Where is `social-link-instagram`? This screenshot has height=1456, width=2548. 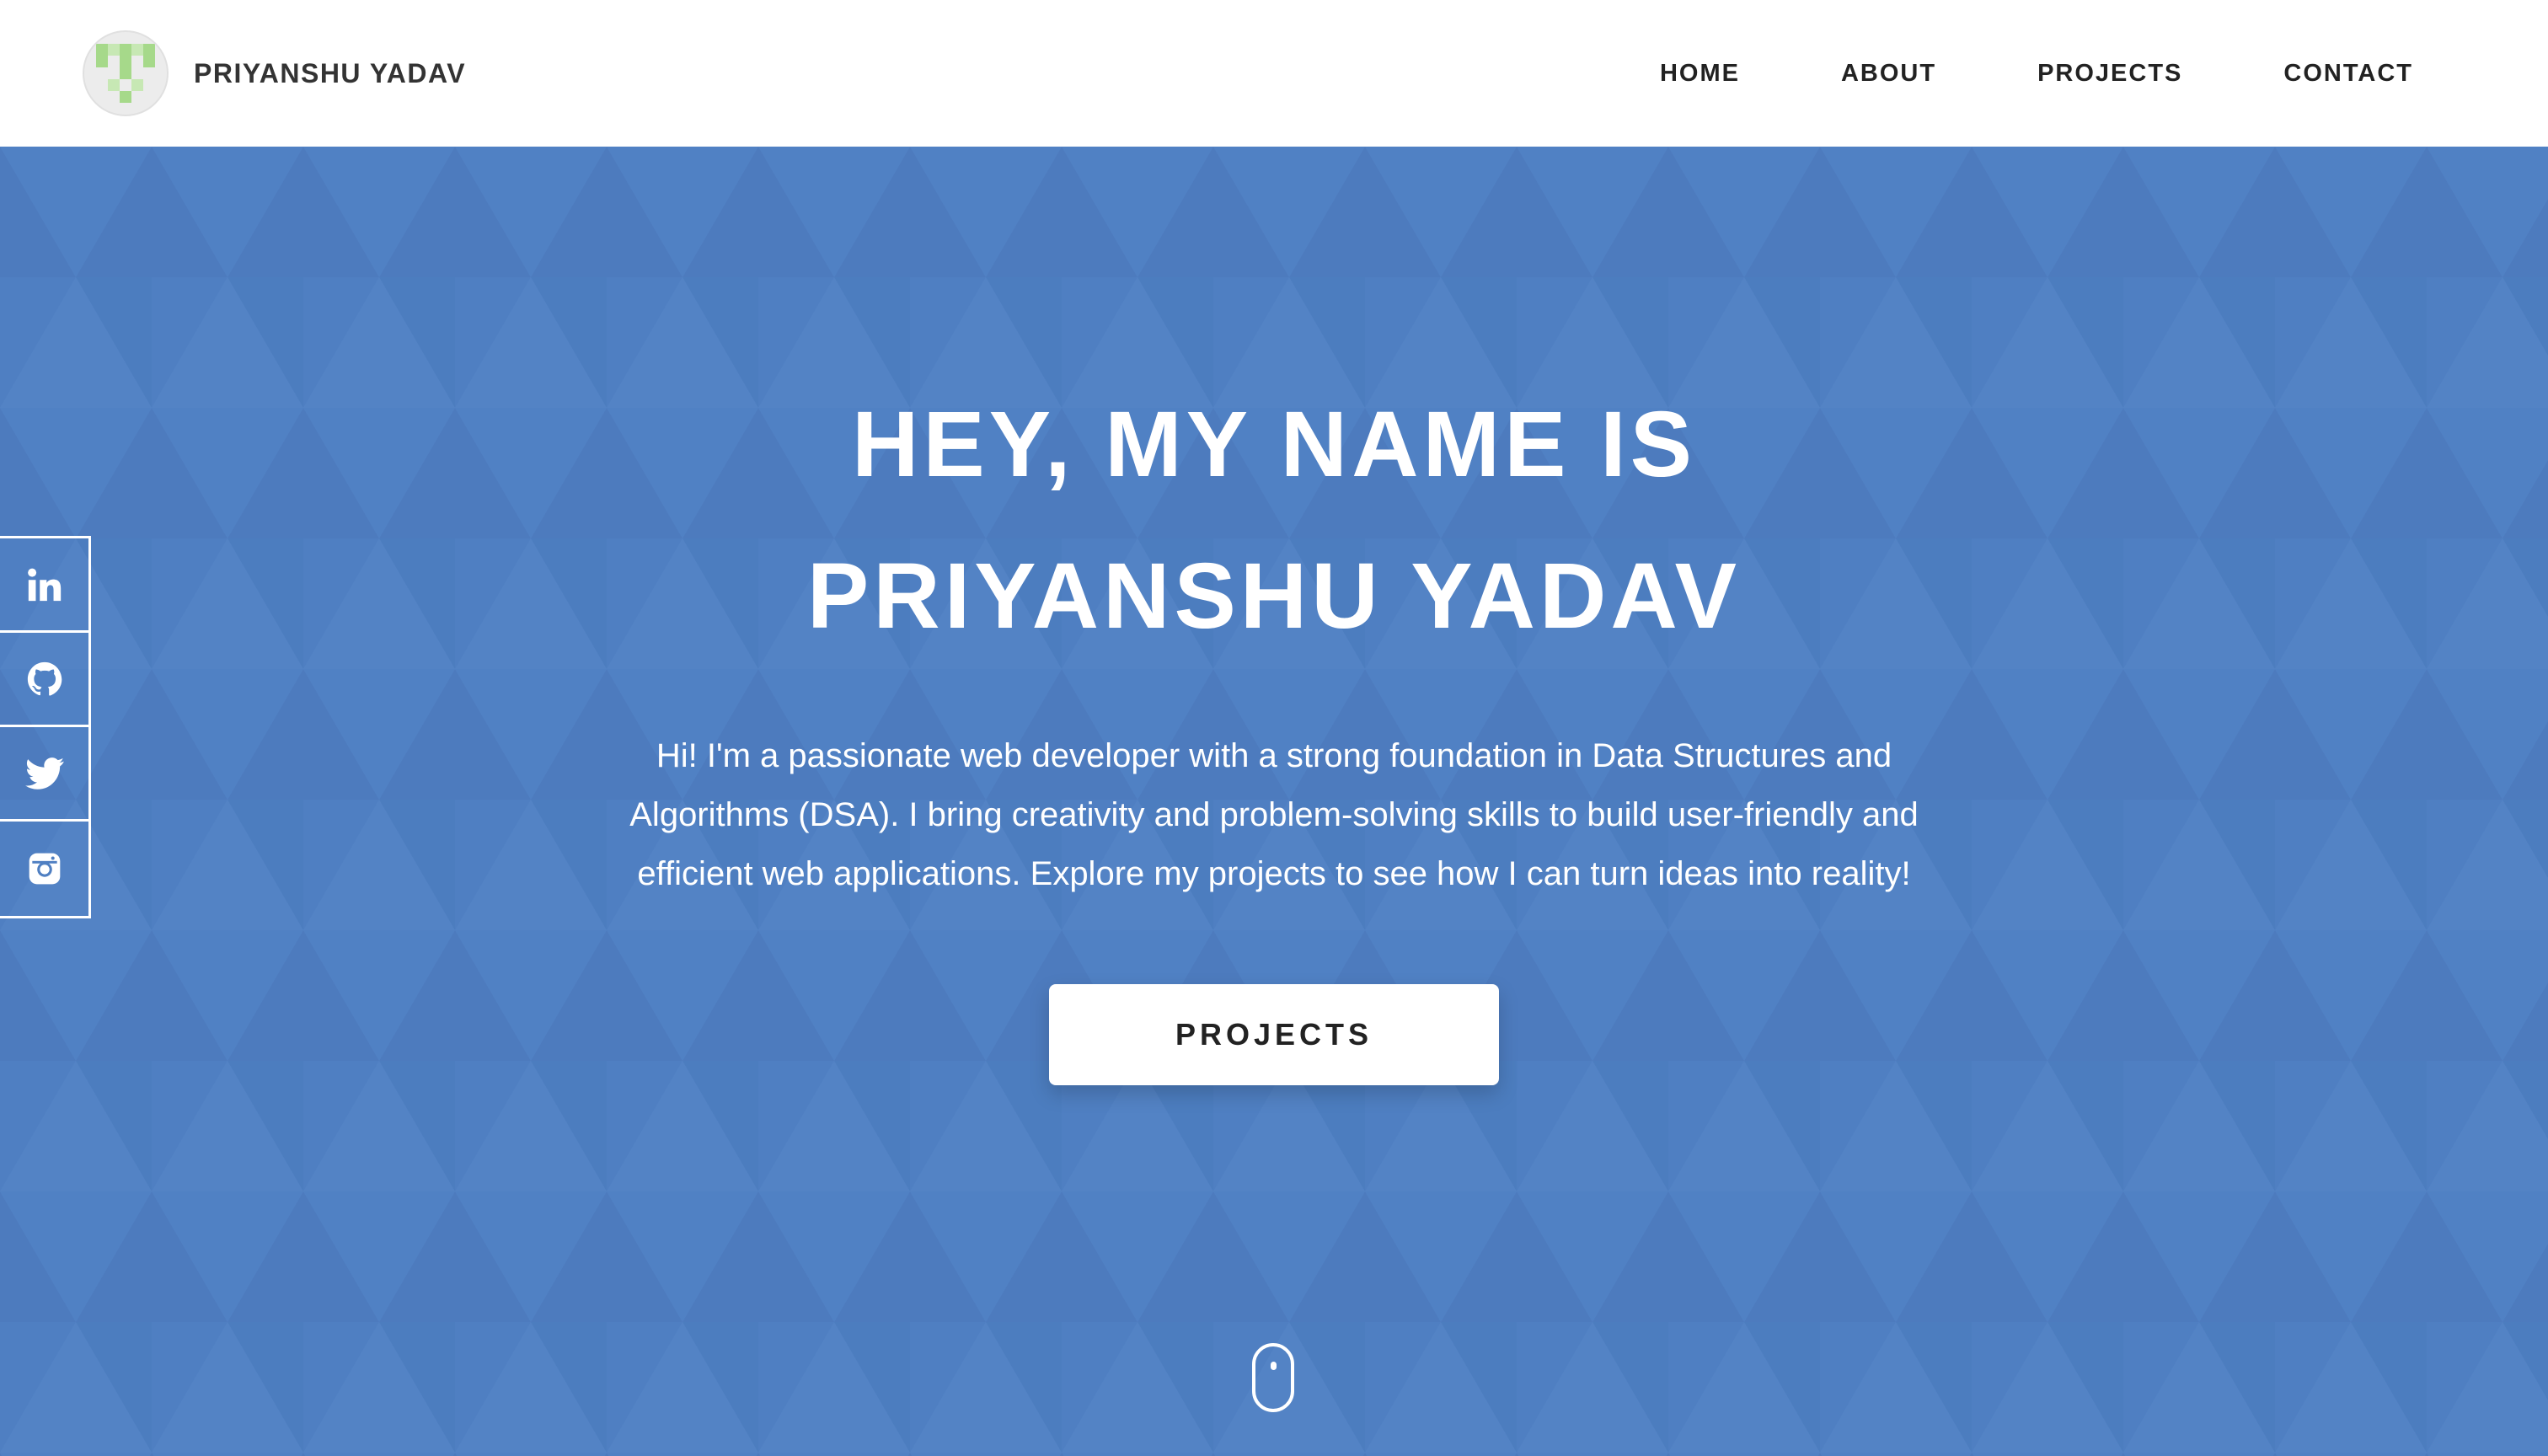 social-link-instagram is located at coordinates (44, 869).